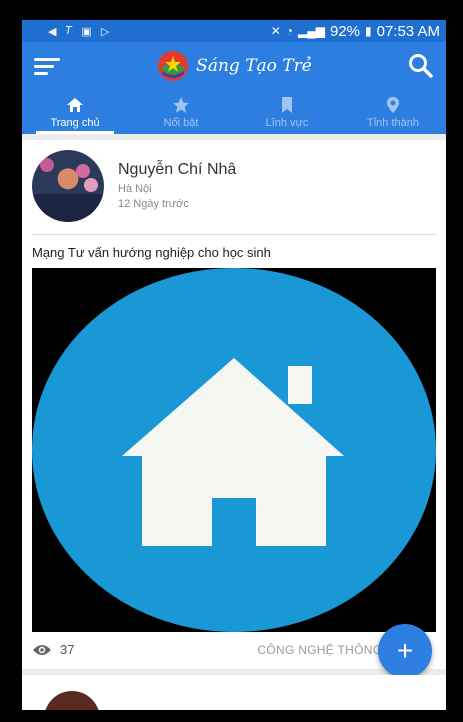 The width and height of the screenshot is (463, 722). Describe the element at coordinates (52, 31) in the screenshot. I see `notification-icon: ◀` at that location.